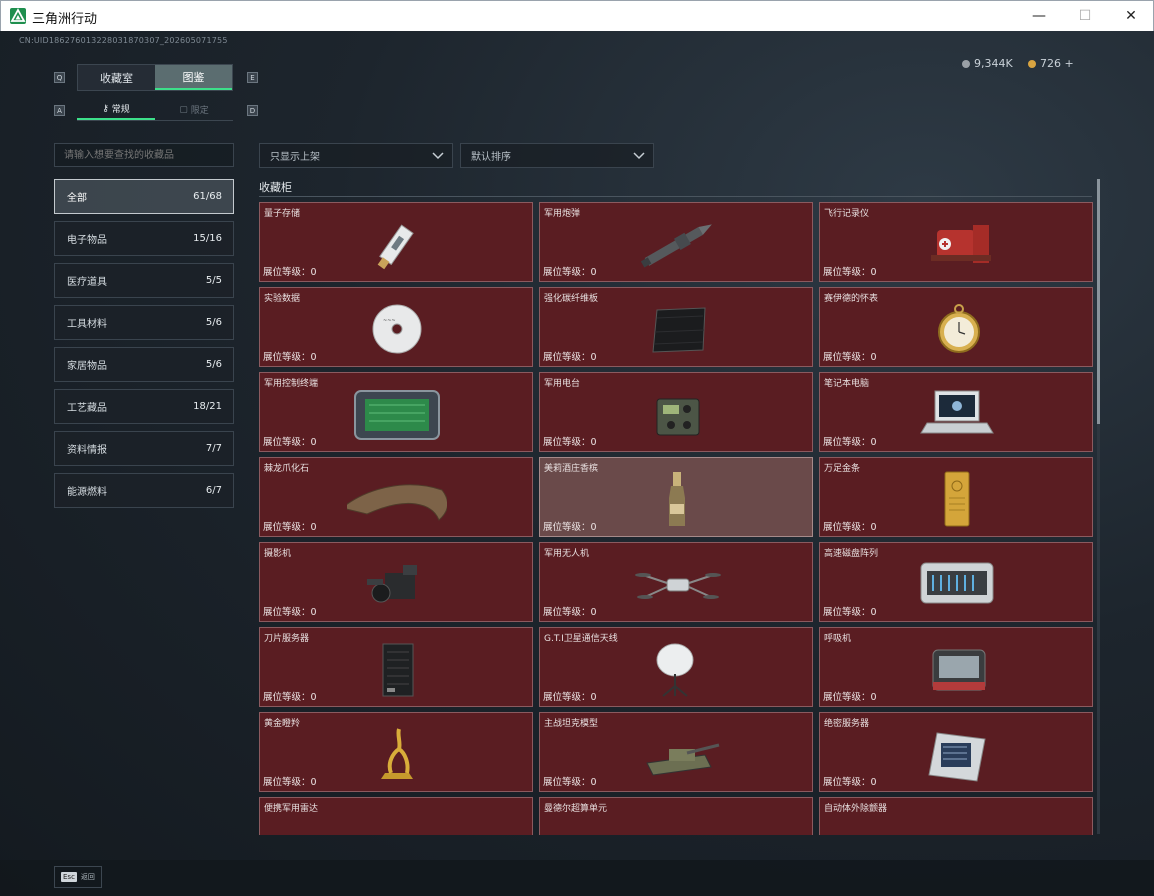 Image resolution: width=1154 pixels, height=896 pixels. Describe the element at coordinates (678, 586) in the screenshot. I see `drone-icon` at that location.